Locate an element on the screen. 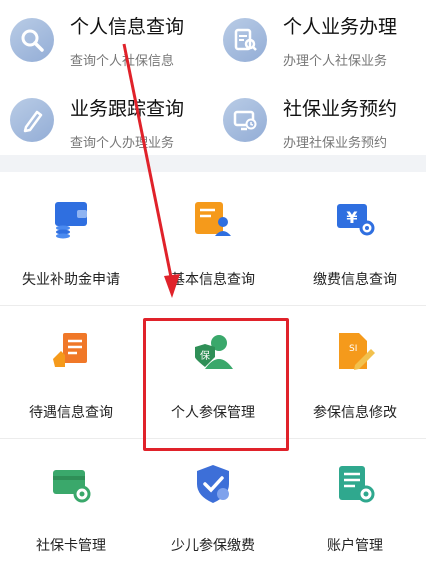 The width and height of the screenshot is (426, 564). yen-ticket-icon: ¥ is located at coordinates (355, 218).